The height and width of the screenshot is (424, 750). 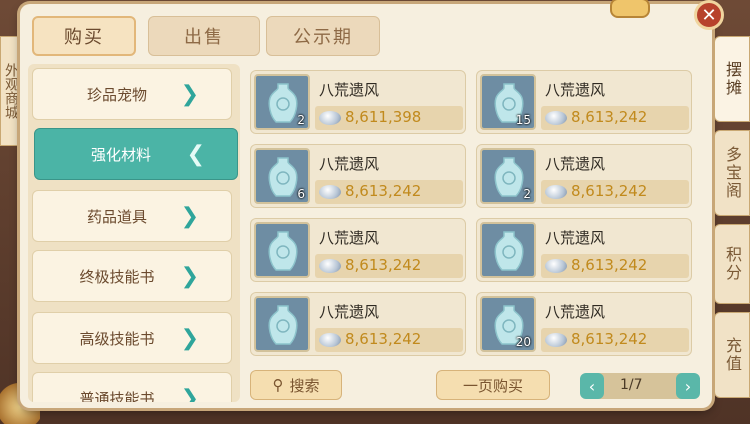 I want to click on item-price: 8,611,398, so click(x=383, y=117).